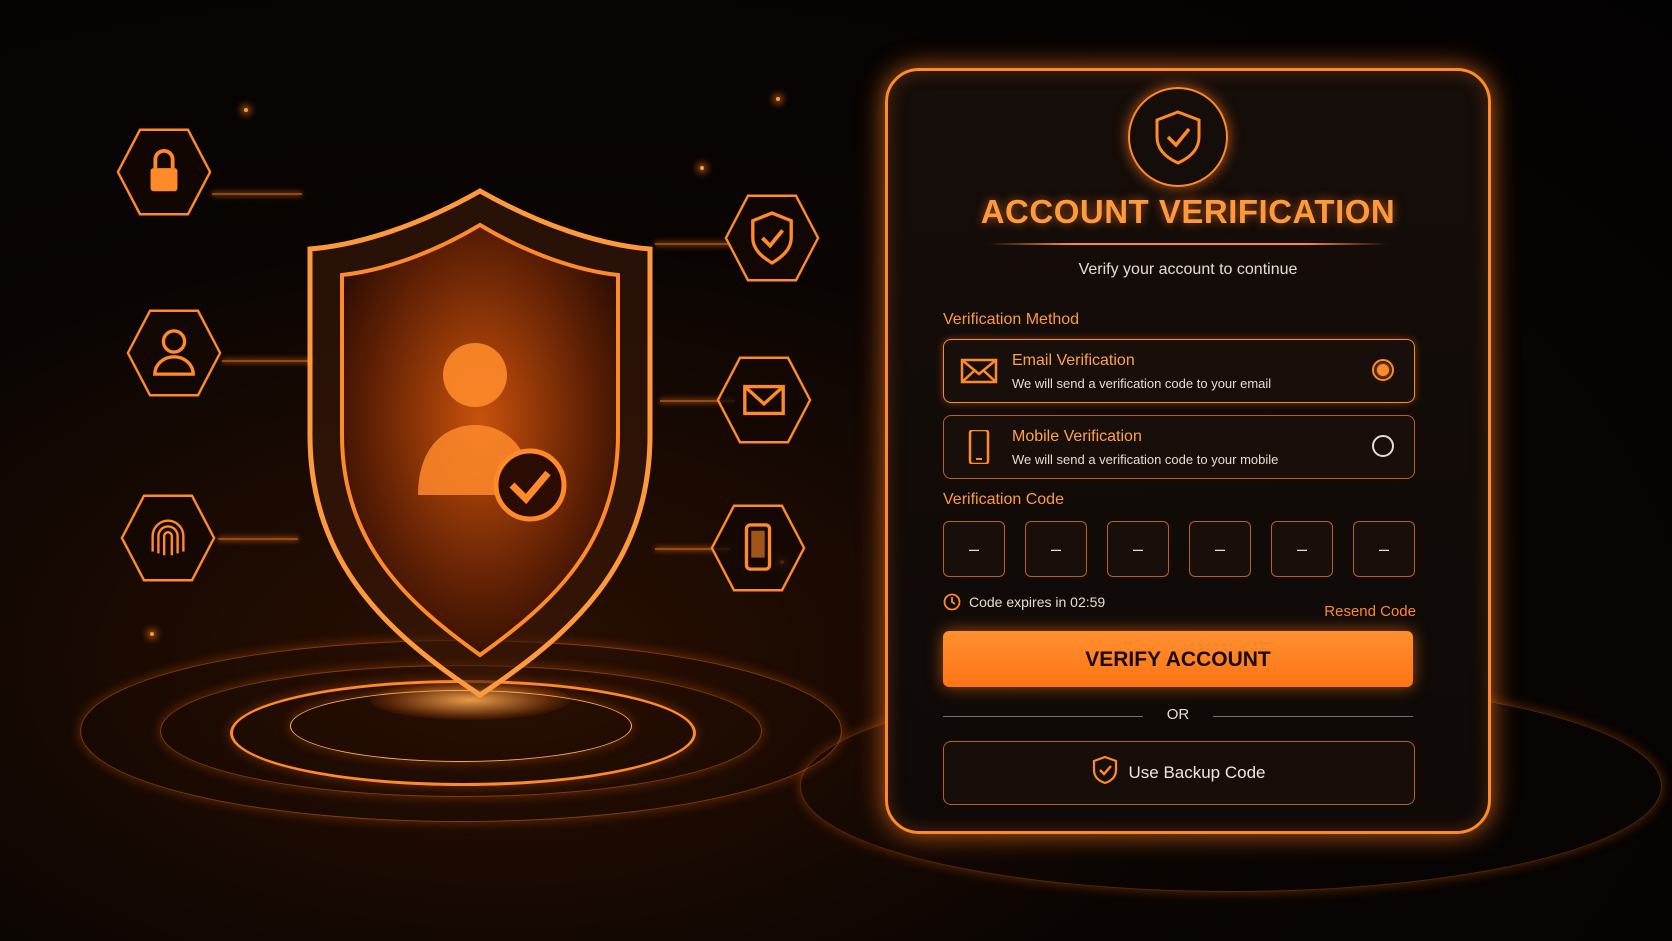  I want to click on use-backup-code-button: Use Backup Code, so click(1179, 773).